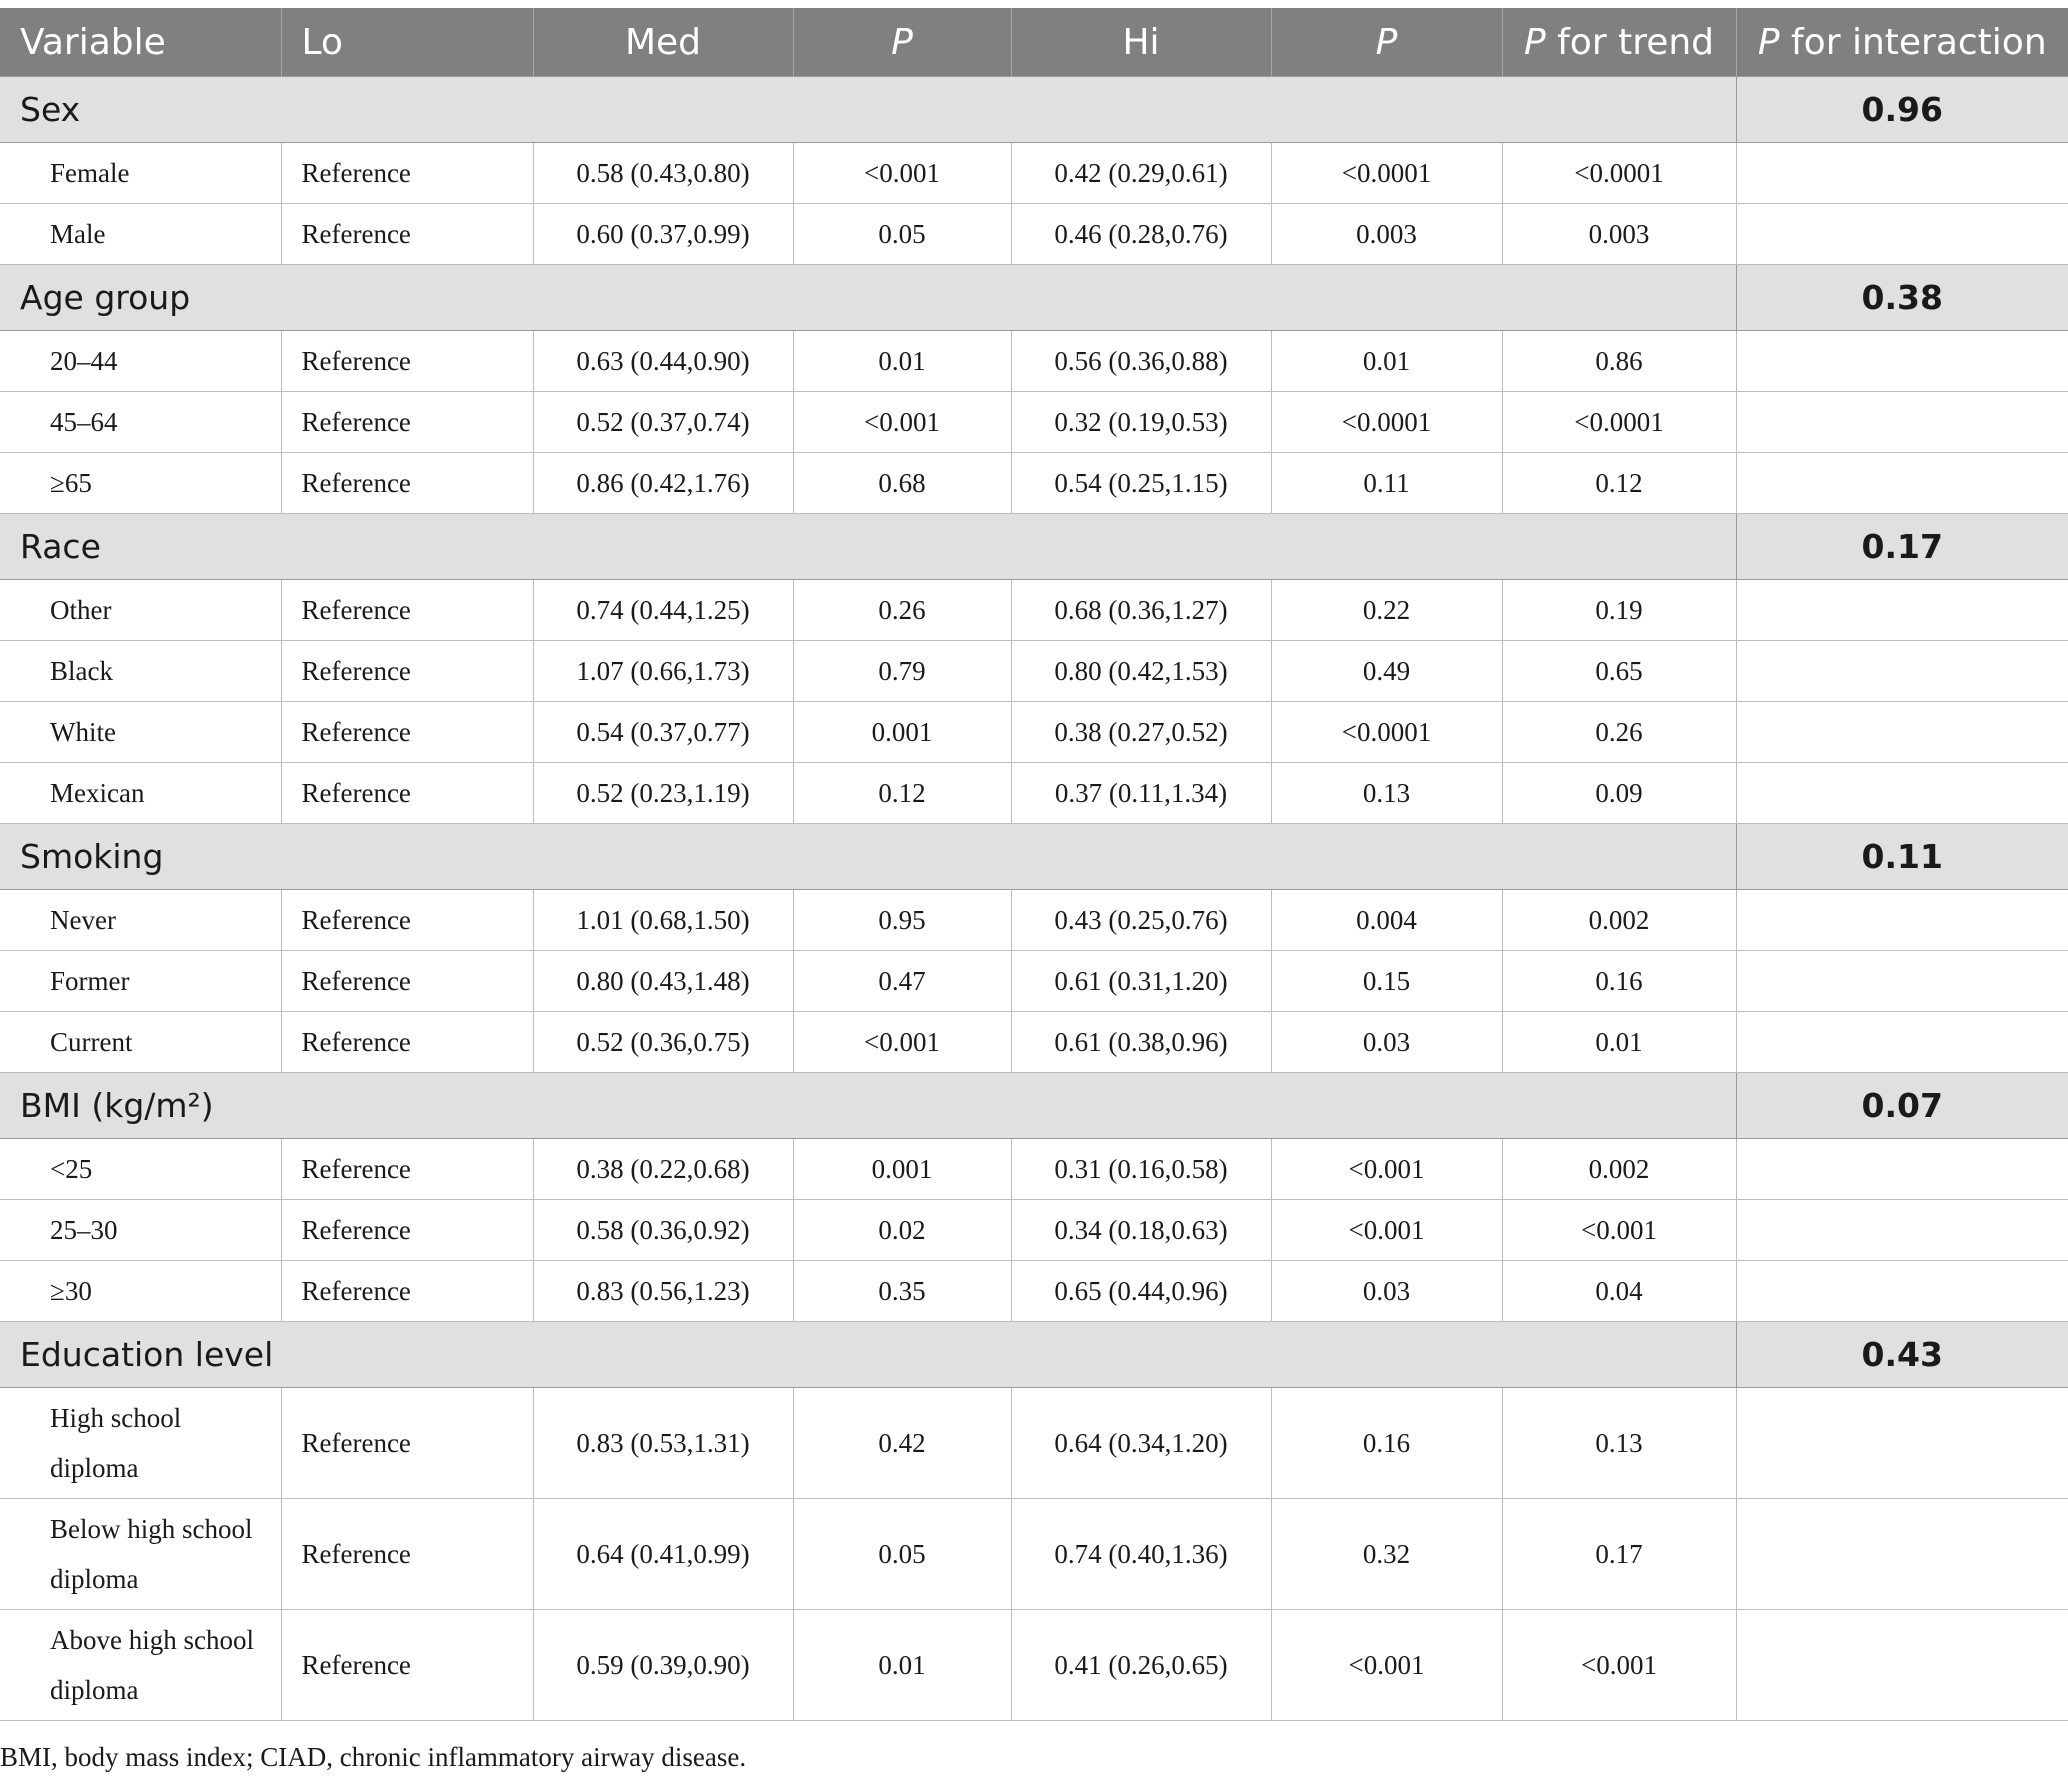  What do you see at coordinates (141, 173) in the screenshot?
I see `cell-variable: Female` at bounding box center [141, 173].